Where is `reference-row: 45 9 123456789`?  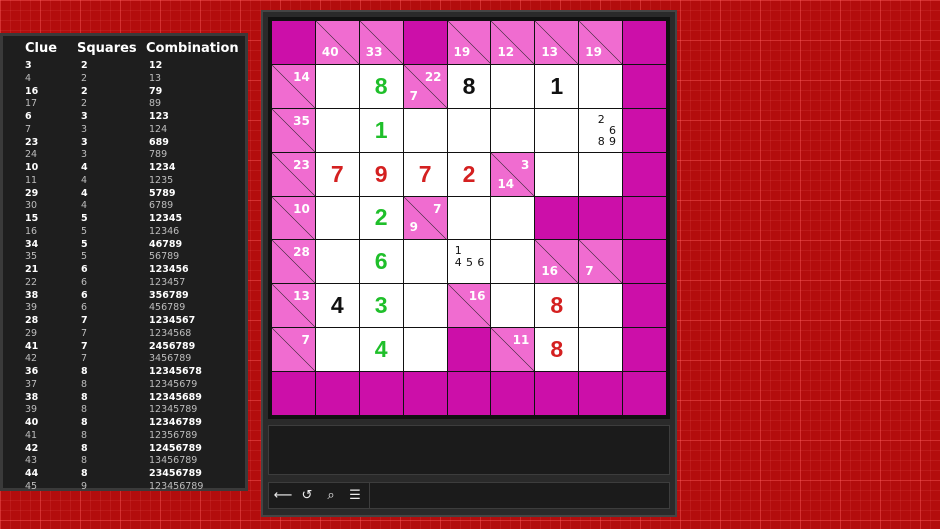
reference-row: 45 9 123456789 is located at coordinates (124, 487).